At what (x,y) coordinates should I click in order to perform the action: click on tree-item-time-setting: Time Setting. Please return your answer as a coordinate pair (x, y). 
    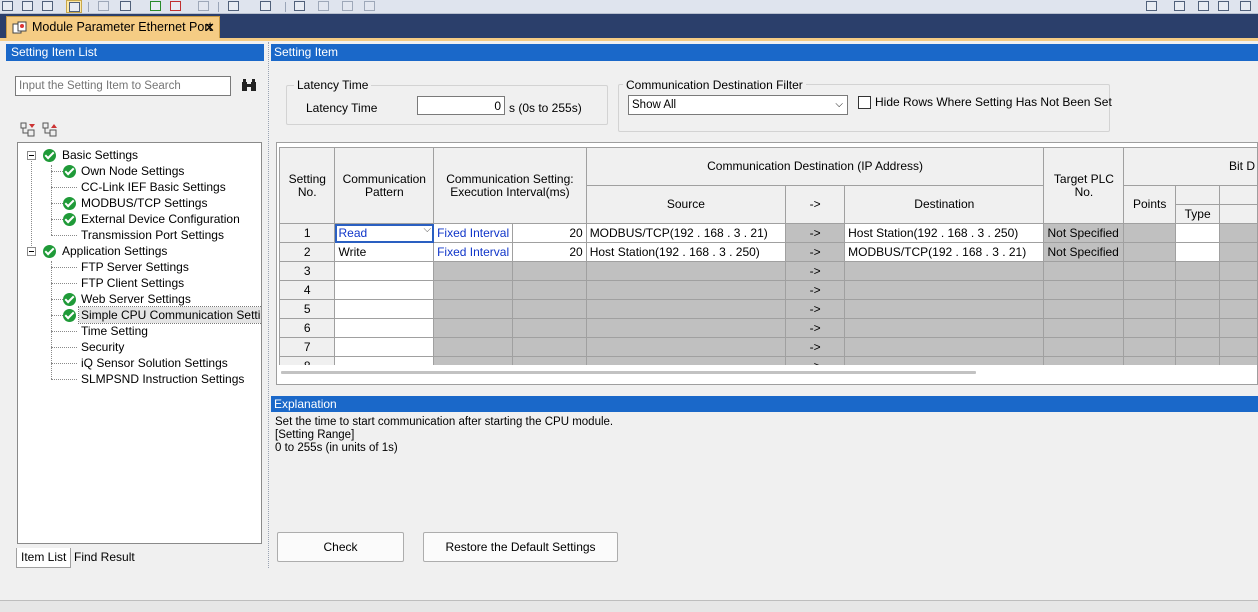
    Looking at the image, I should click on (114, 331).